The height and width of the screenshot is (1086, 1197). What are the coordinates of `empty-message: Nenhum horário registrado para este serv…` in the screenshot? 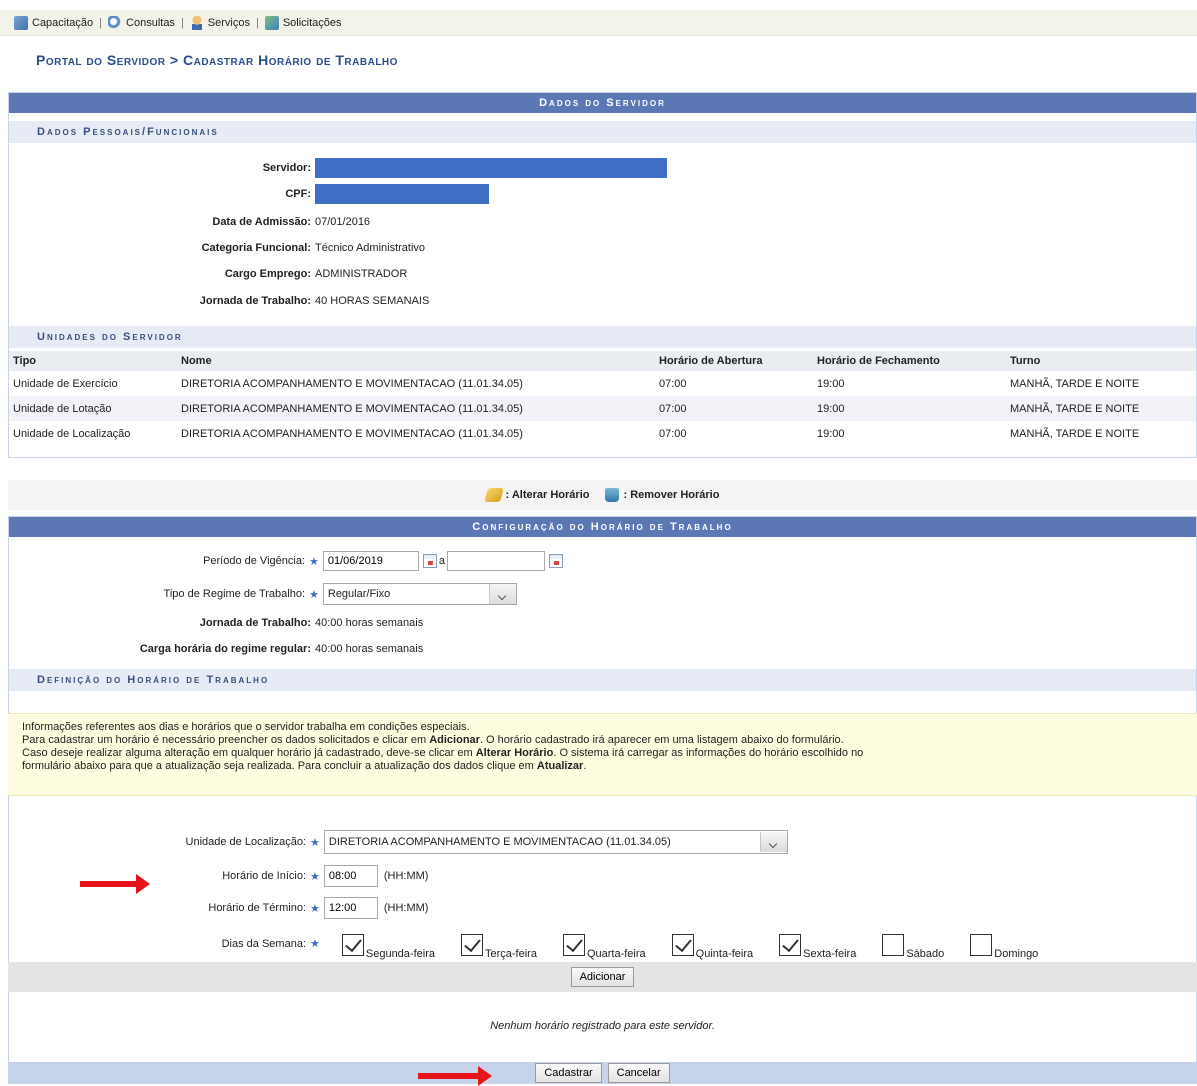 It's located at (602, 1026).